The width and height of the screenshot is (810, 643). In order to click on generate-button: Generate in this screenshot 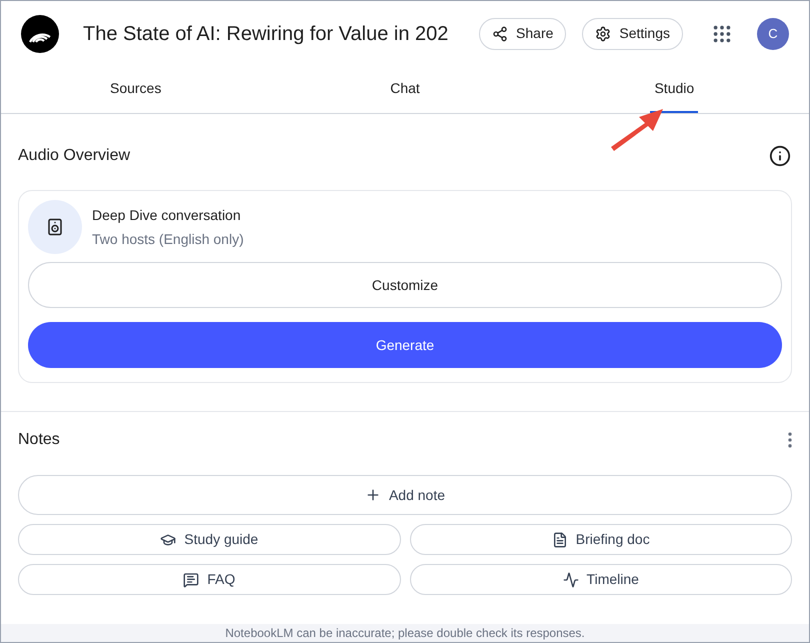, I will do `click(405, 345)`.